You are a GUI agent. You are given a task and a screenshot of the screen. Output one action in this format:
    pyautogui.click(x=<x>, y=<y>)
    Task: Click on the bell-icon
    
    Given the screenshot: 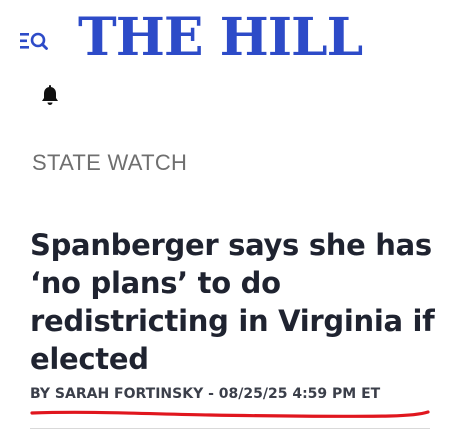 What is the action you would take?
    pyautogui.click(x=50, y=96)
    